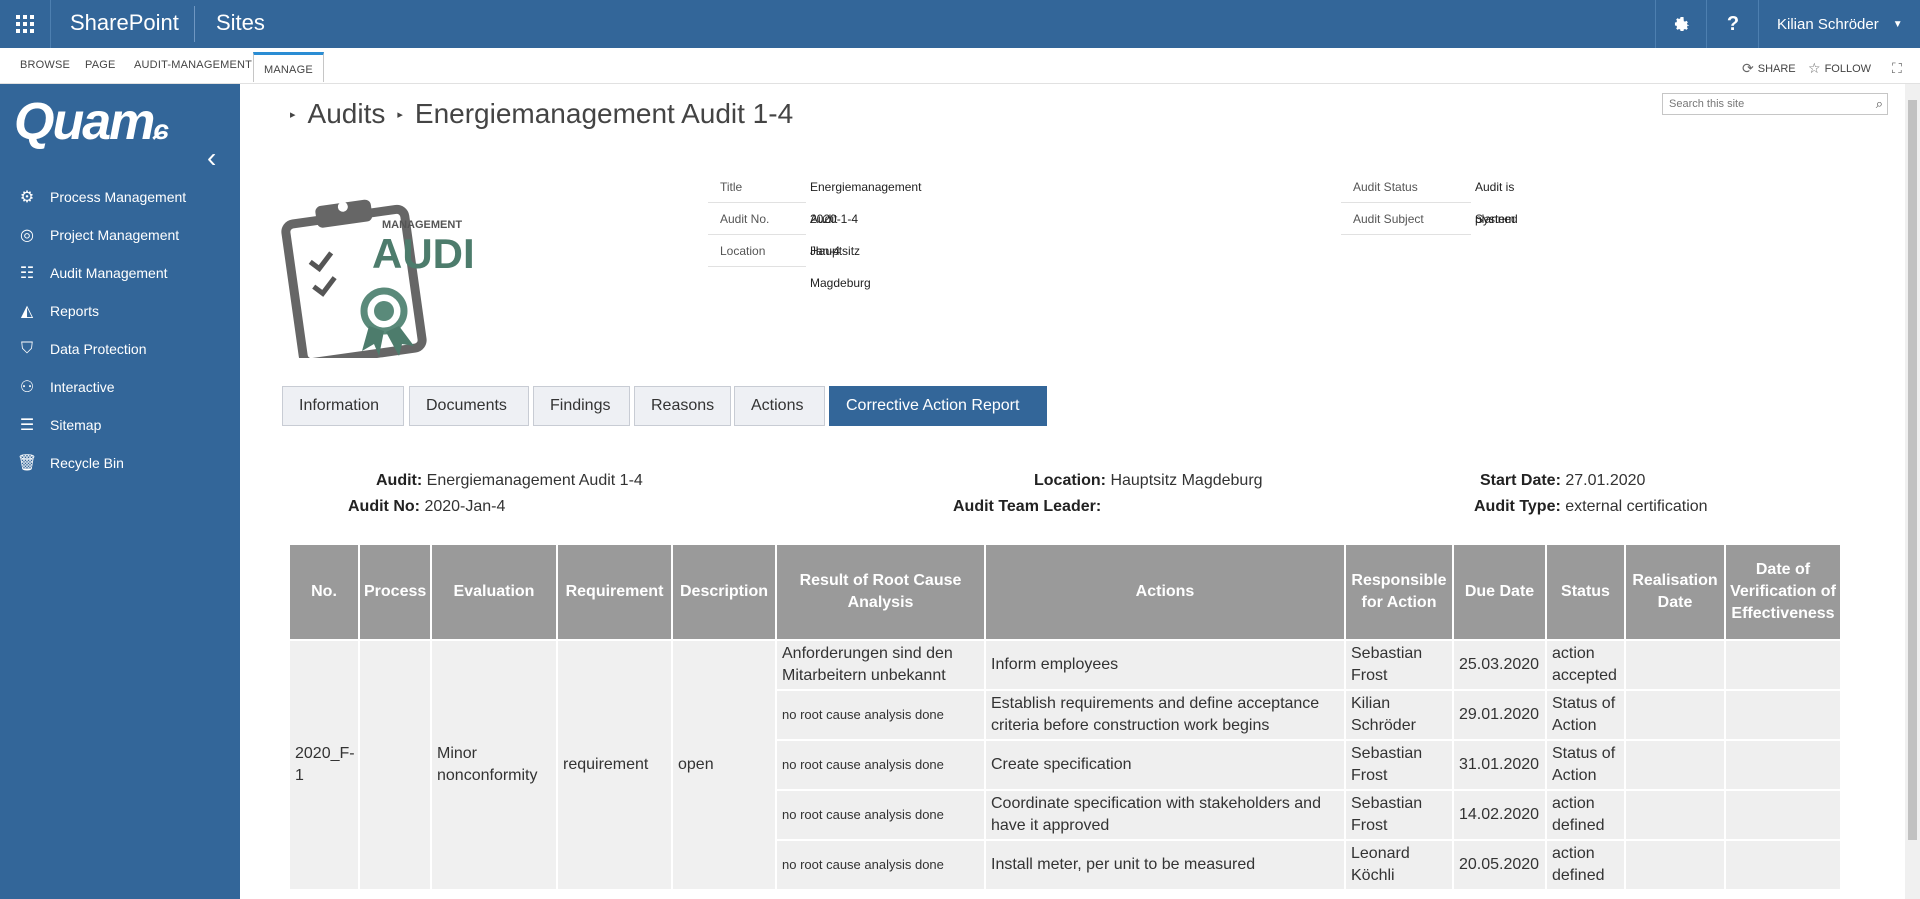  What do you see at coordinates (399, 480) in the screenshot?
I see `report-label: Audit:` at bounding box center [399, 480].